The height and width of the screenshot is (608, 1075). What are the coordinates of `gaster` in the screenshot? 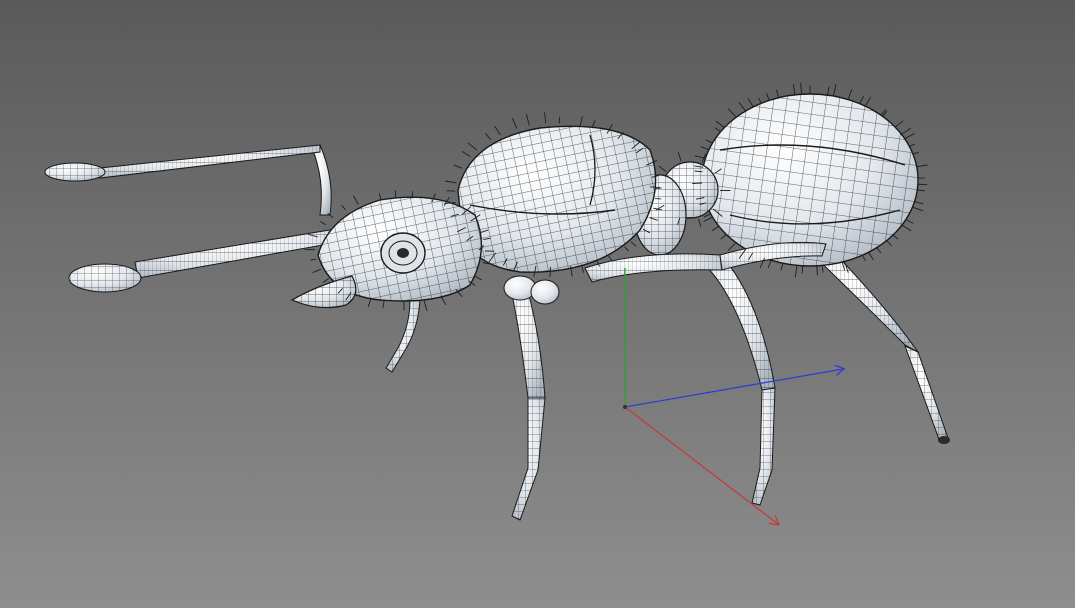 It's located at (810, 180).